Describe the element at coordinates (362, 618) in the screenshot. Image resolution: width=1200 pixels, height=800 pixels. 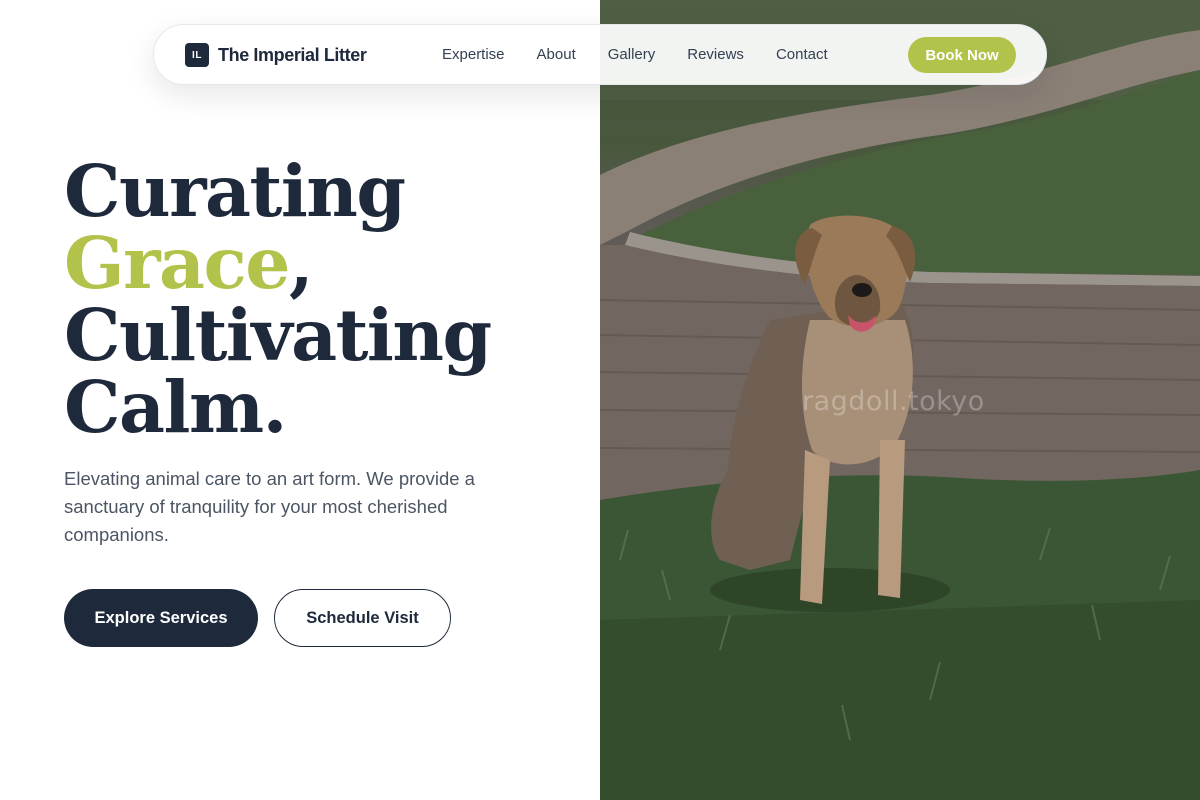
I see `schedule-visit-button: Schedule Visit` at that location.